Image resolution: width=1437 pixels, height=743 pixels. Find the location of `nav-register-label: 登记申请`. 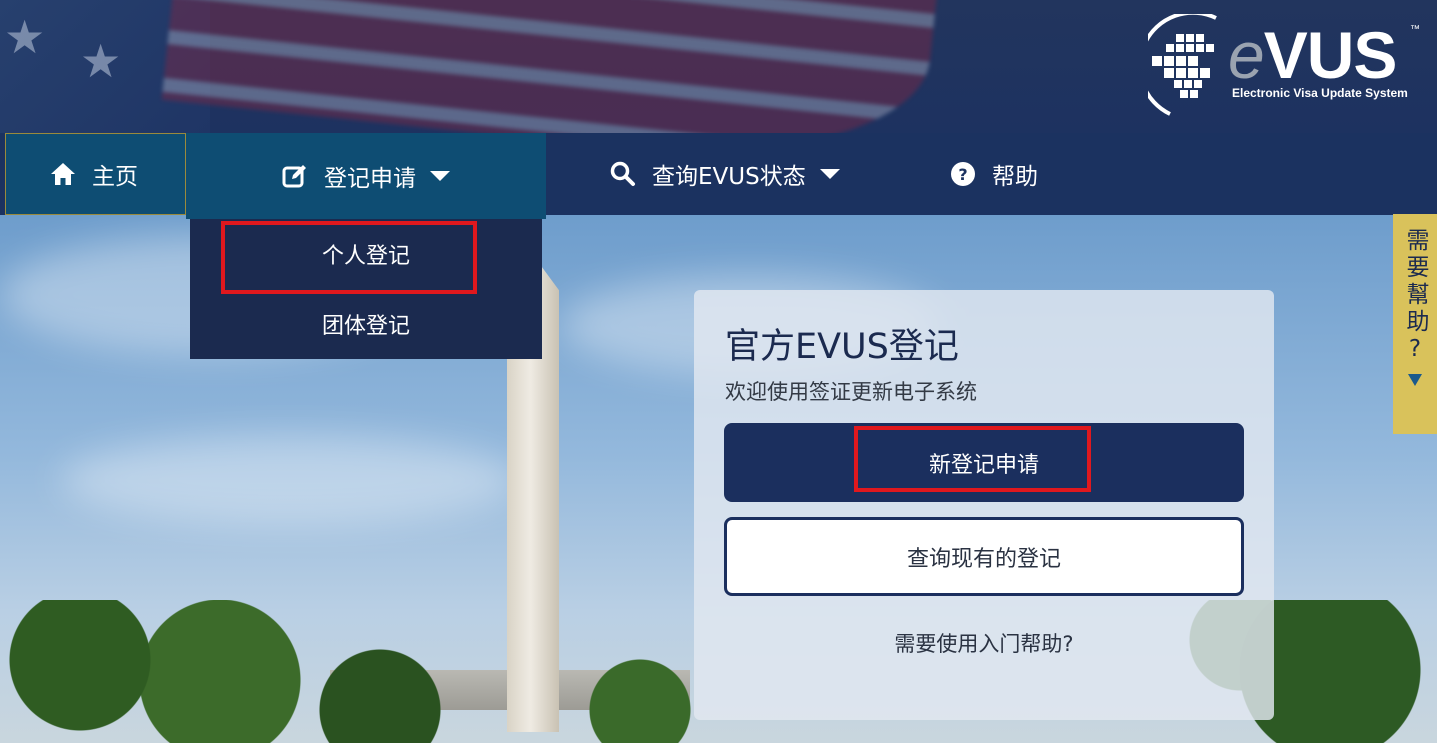

nav-register-label: 登记申请 is located at coordinates (370, 179).